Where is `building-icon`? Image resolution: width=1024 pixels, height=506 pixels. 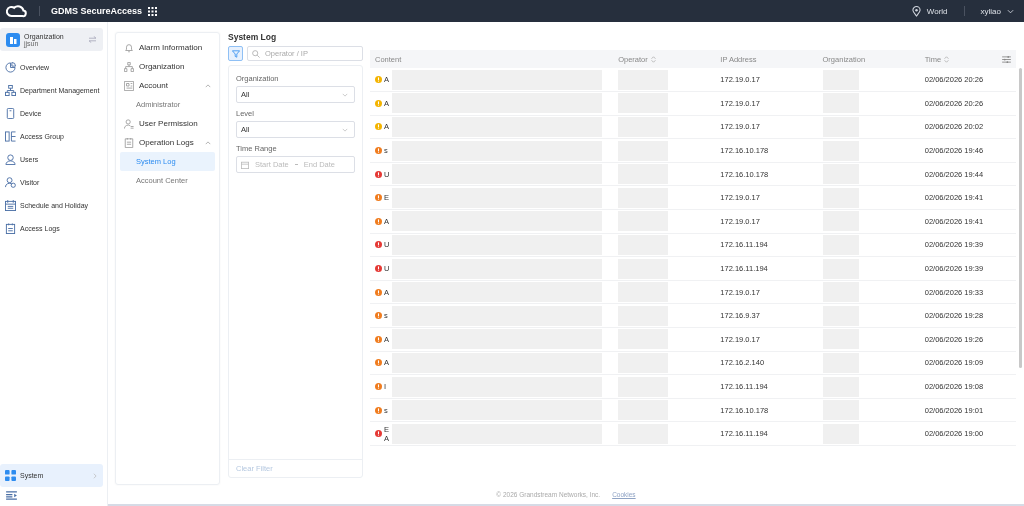
building-icon is located at coordinates (13, 39).